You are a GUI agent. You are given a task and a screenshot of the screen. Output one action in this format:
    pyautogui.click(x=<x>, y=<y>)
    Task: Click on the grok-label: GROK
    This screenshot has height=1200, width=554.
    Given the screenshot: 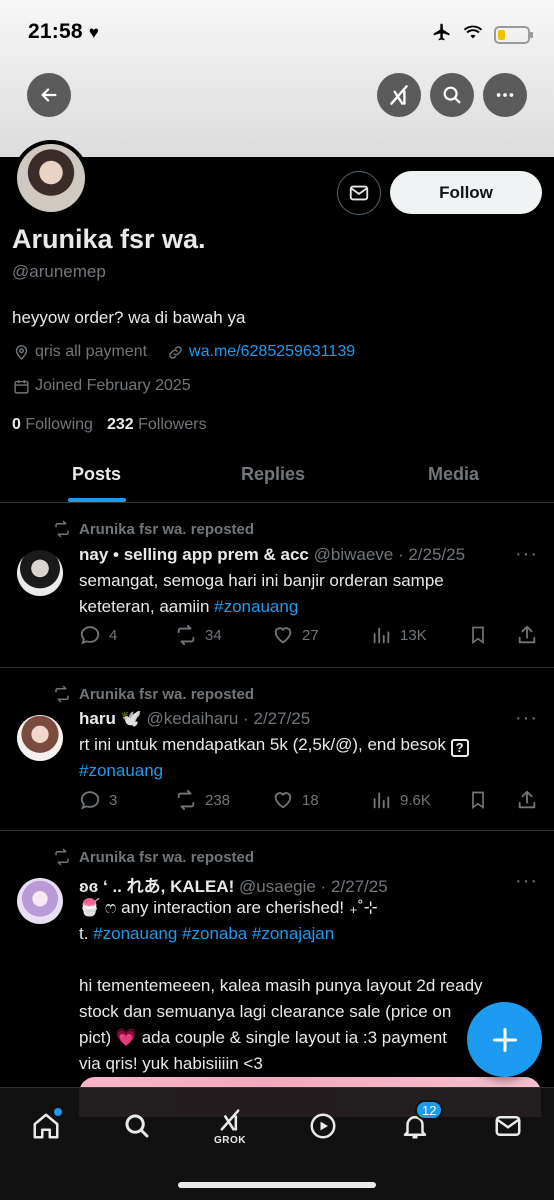 What is the action you would take?
    pyautogui.click(x=230, y=1140)
    